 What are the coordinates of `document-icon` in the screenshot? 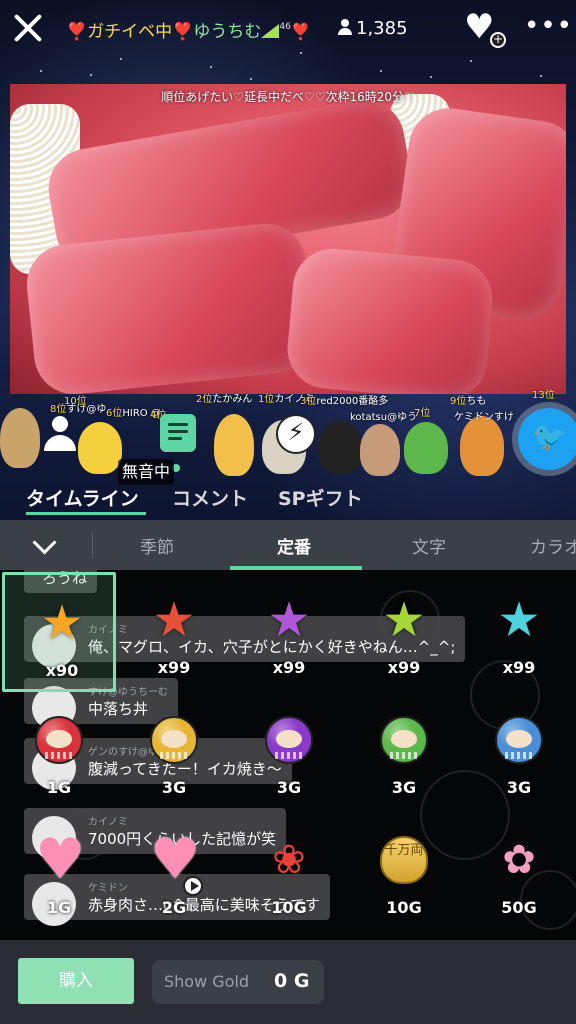 It's located at (178, 433).